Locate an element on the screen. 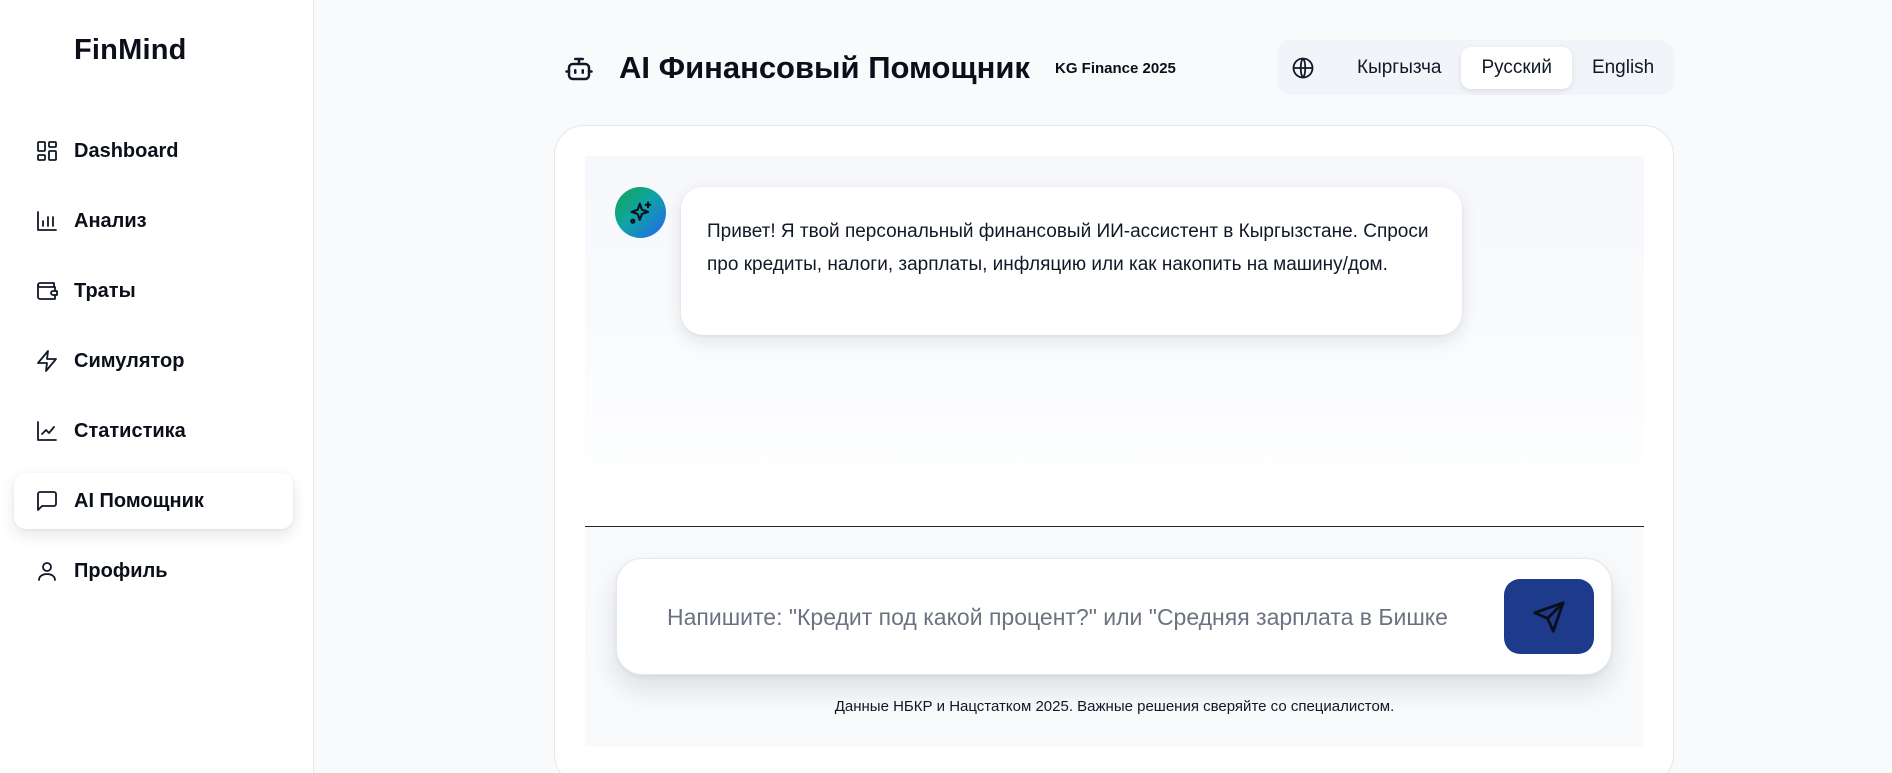 This screenshot has width=1892, height=773. robot-icon is located at coordinates (579, 69).